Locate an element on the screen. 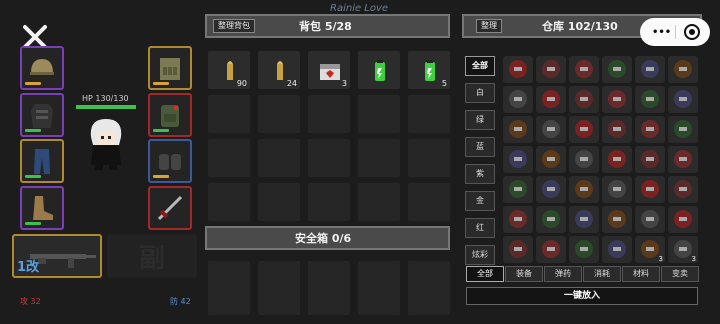  tab-2: 弹药 is located at coordinates (563, 274).